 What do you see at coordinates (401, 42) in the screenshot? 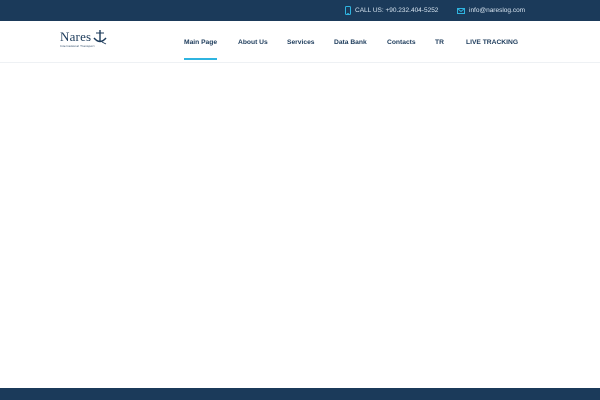
I see `nav-item-contacts: Contacts` at bounding box center [401, 42].